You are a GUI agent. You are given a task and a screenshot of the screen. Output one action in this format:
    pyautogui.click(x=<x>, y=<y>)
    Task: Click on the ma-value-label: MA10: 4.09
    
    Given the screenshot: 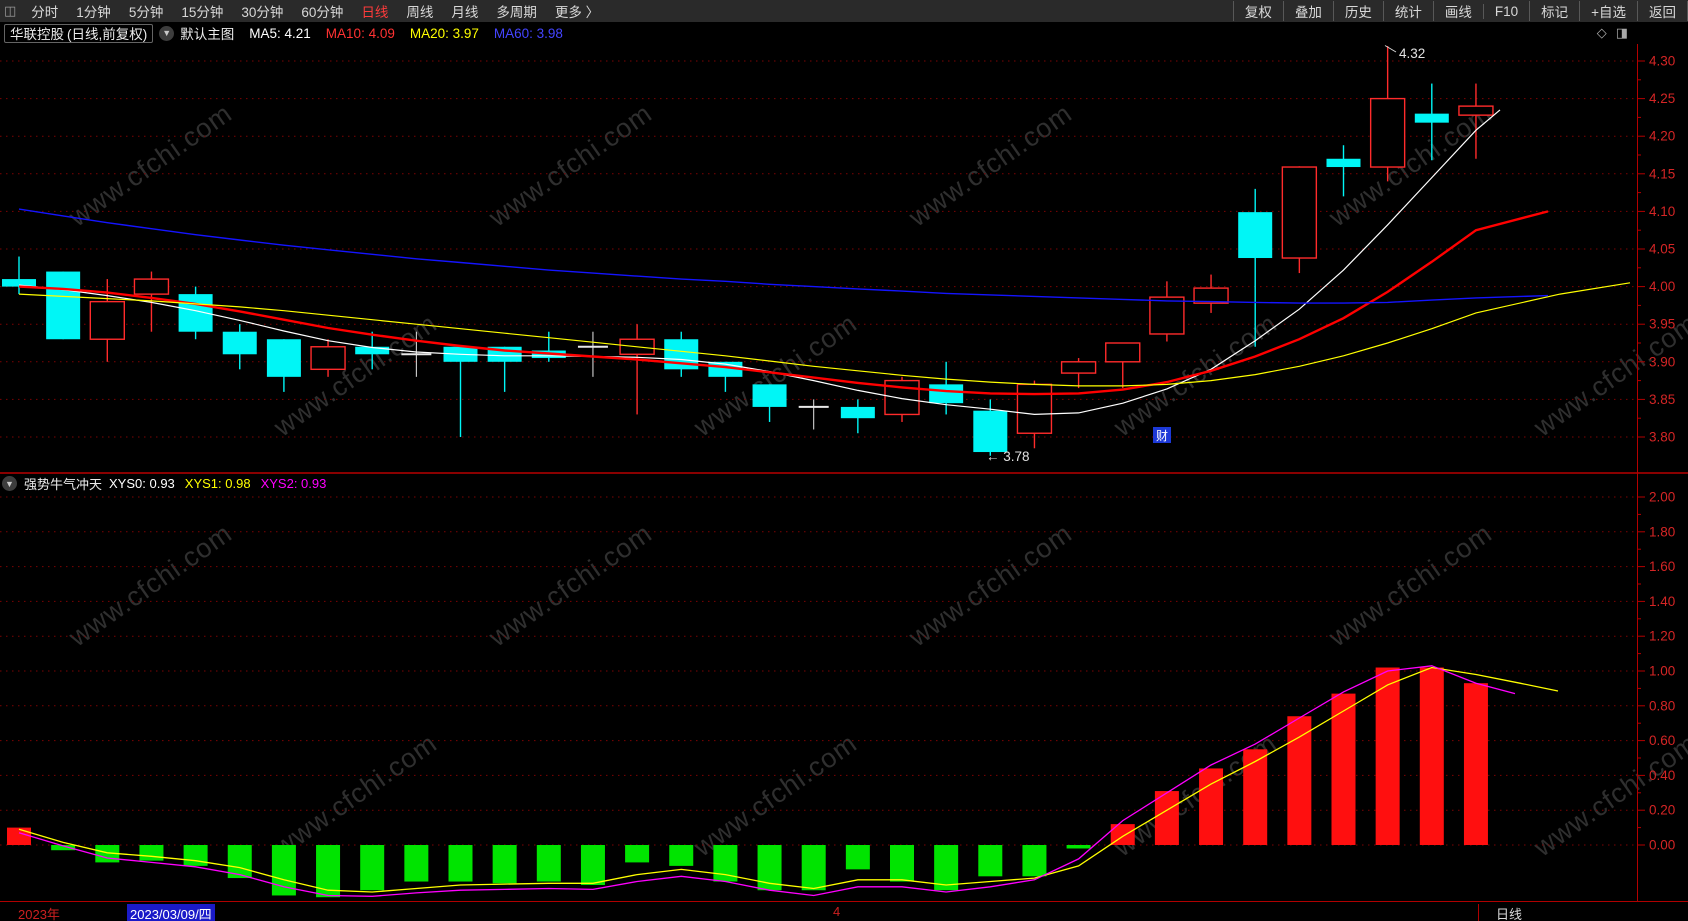 What is the action you would take?
    pyautogui.click(x=360, y=33)
    